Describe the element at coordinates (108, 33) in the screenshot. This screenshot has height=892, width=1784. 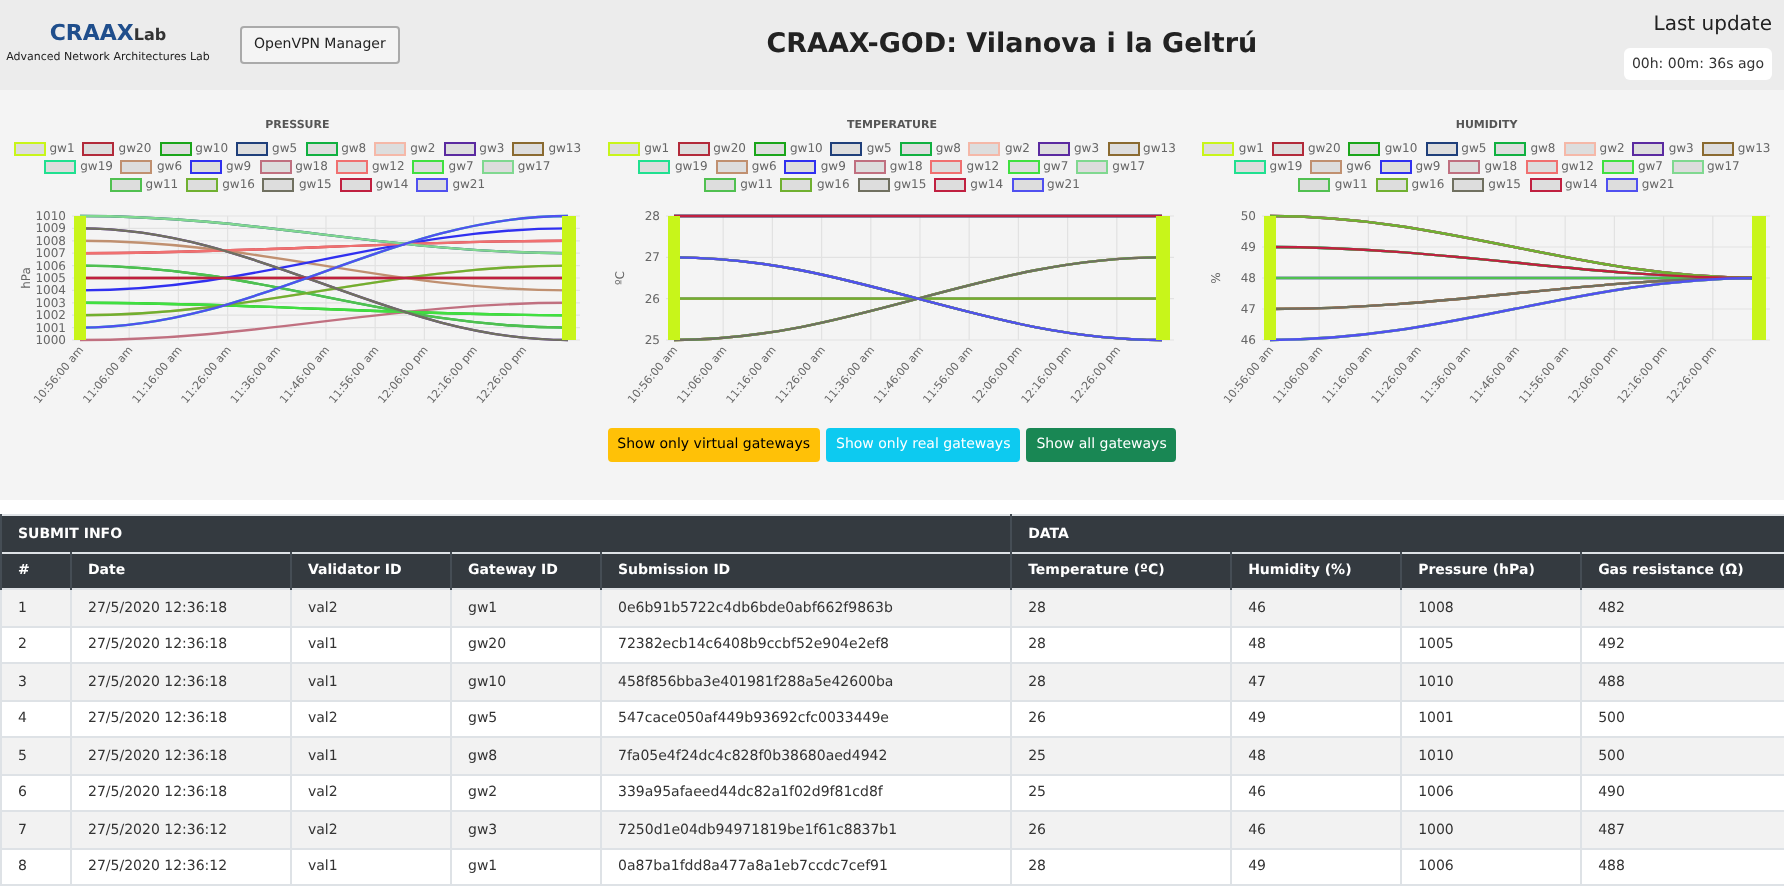
I see `logo-text: CRAAXLab` at that location.